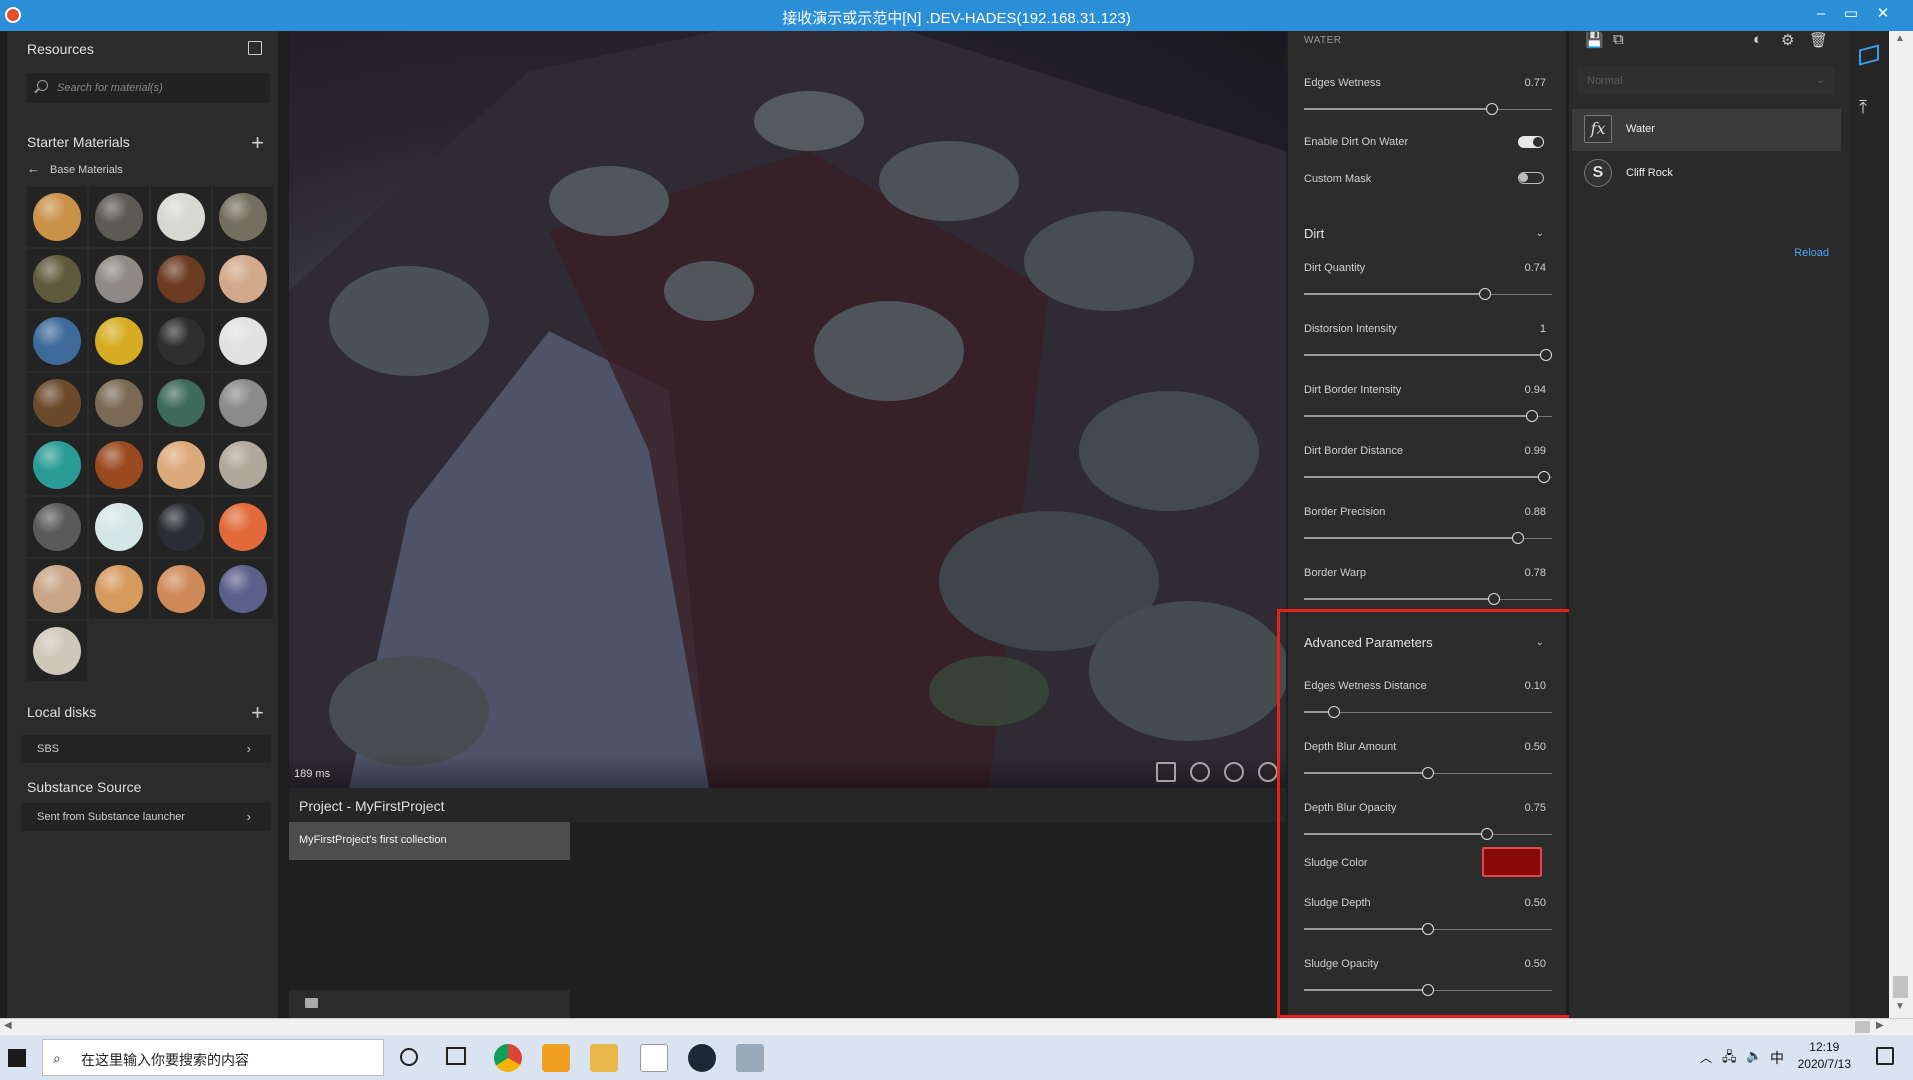  What do you see at coordinates (1706, 130) in the screenshot?
I see `layer-water: fx Water` at bounding box center [1706, 130].